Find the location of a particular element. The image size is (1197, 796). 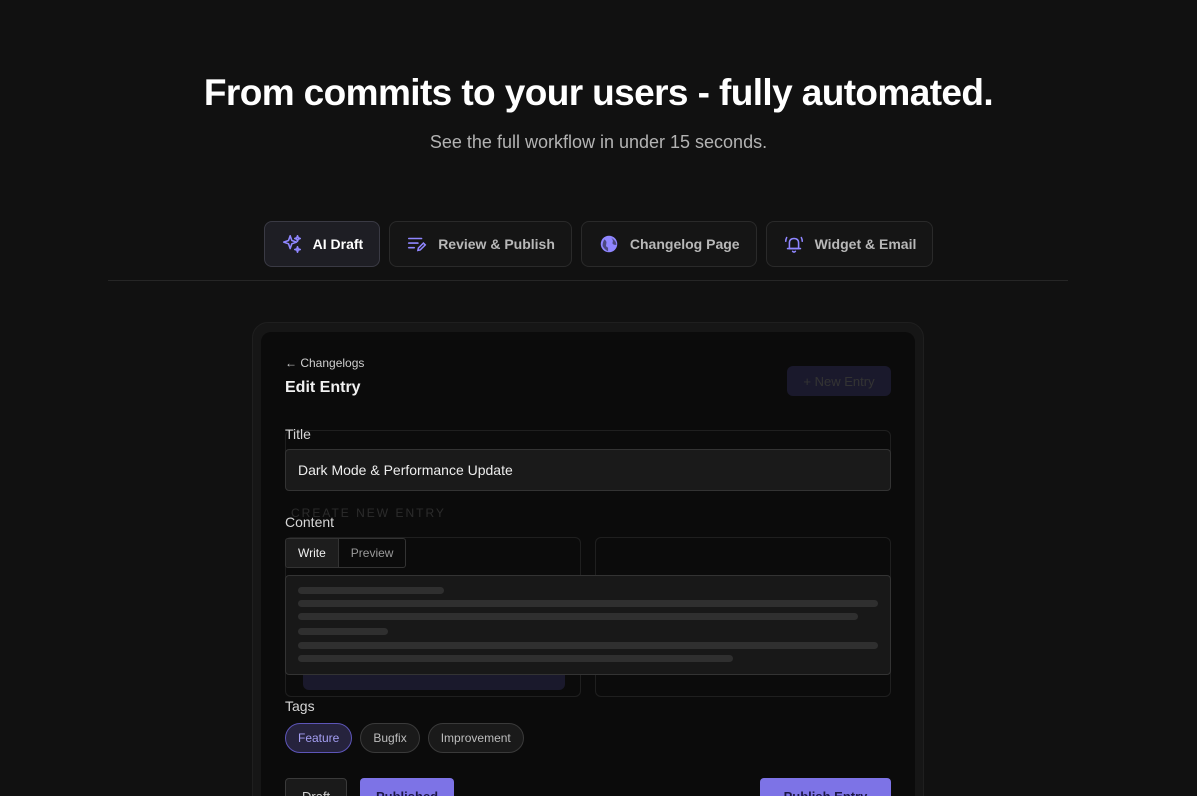

tag-list: Feature Bugfix Improvement is located at coordinates (404, 738).